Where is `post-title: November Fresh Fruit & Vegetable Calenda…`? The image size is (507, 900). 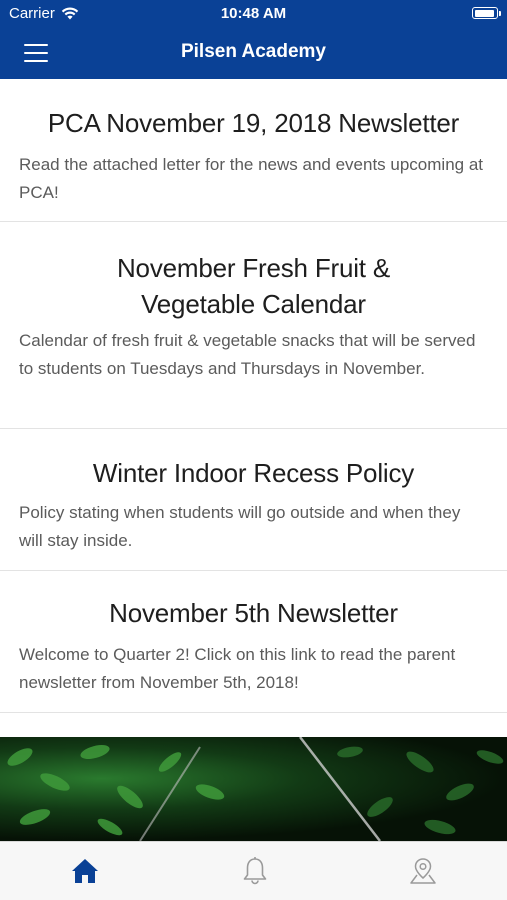 post-title: November Fresh Fruit & Vegetable Calenda… is located at coordinates (253, 286).